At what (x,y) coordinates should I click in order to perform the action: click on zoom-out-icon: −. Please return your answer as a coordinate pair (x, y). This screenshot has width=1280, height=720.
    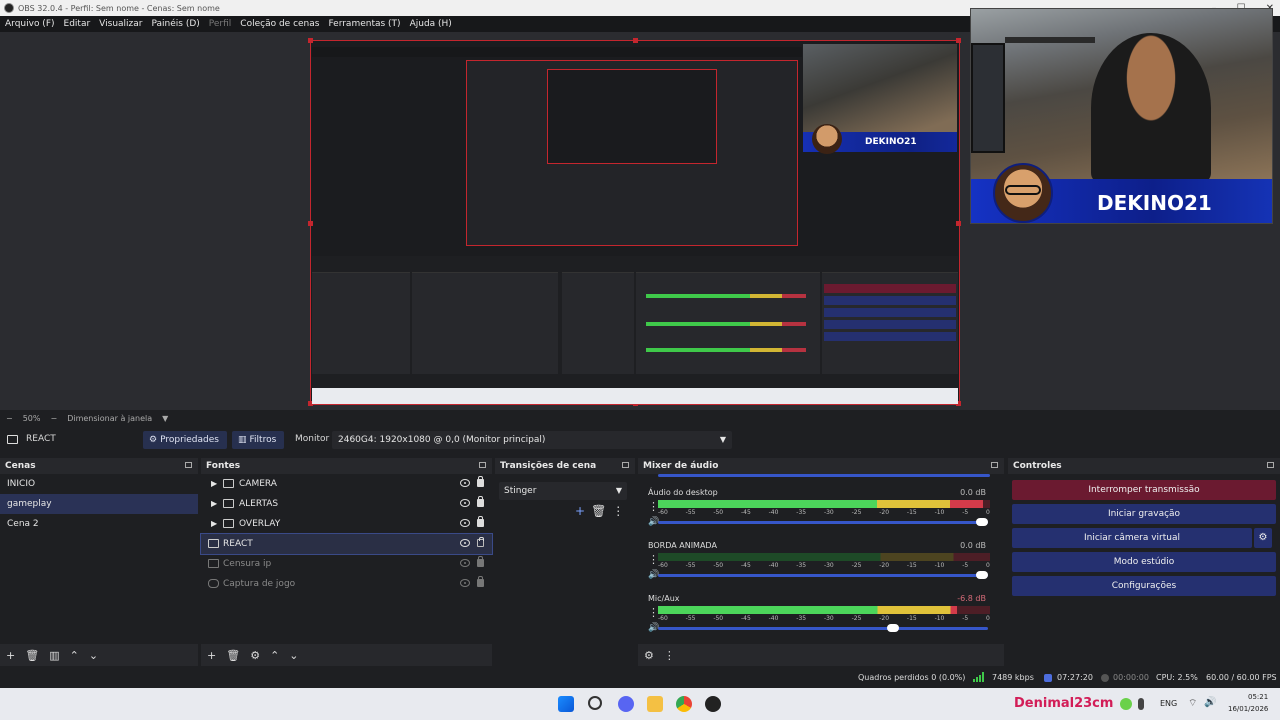
    Looking at the image, I should click on (9, 418).